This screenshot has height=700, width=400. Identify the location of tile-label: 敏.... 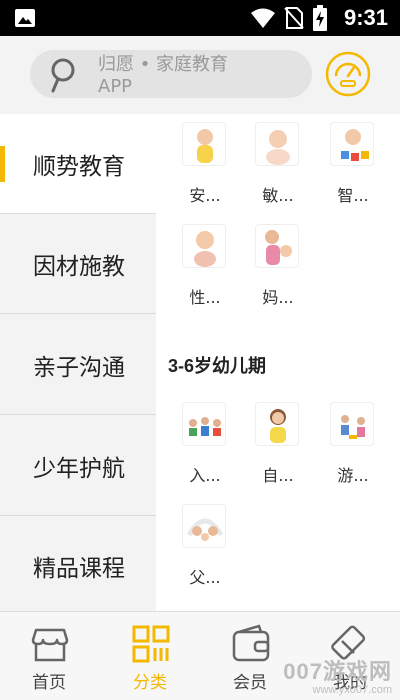
(278, 195).